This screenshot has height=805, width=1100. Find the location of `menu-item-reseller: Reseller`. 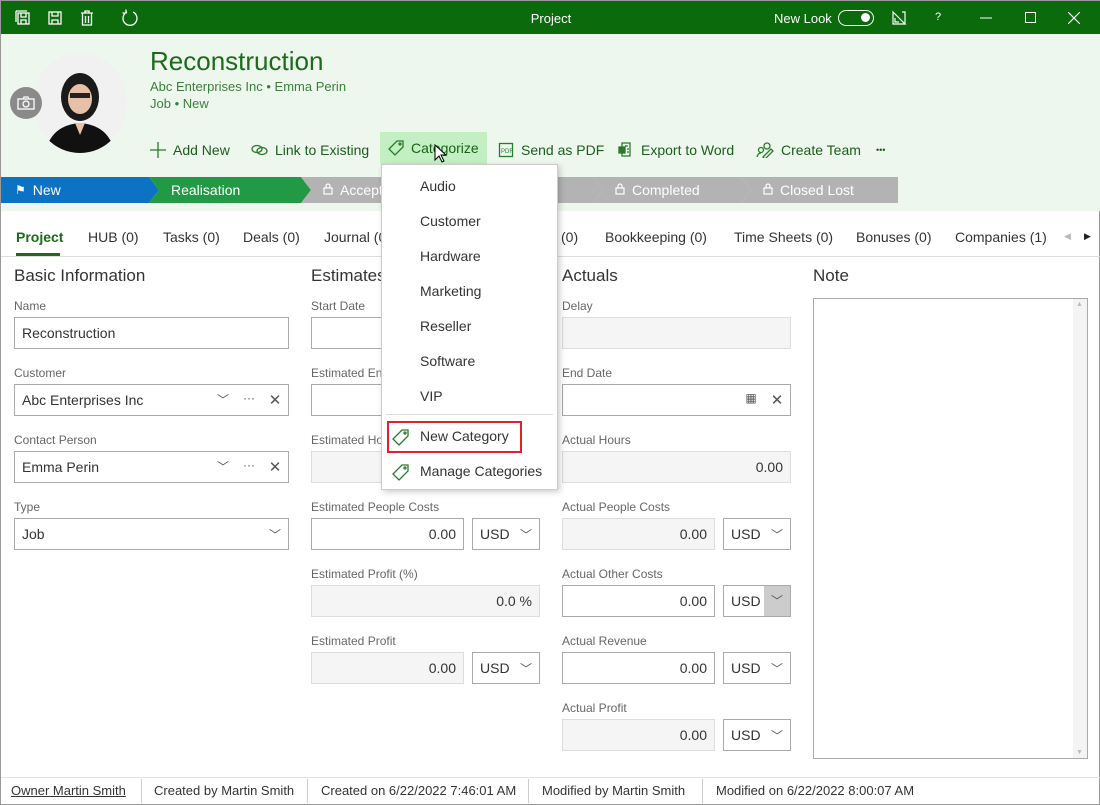

menu-item-reseller: Reseller is located at coordinates (445, 326).